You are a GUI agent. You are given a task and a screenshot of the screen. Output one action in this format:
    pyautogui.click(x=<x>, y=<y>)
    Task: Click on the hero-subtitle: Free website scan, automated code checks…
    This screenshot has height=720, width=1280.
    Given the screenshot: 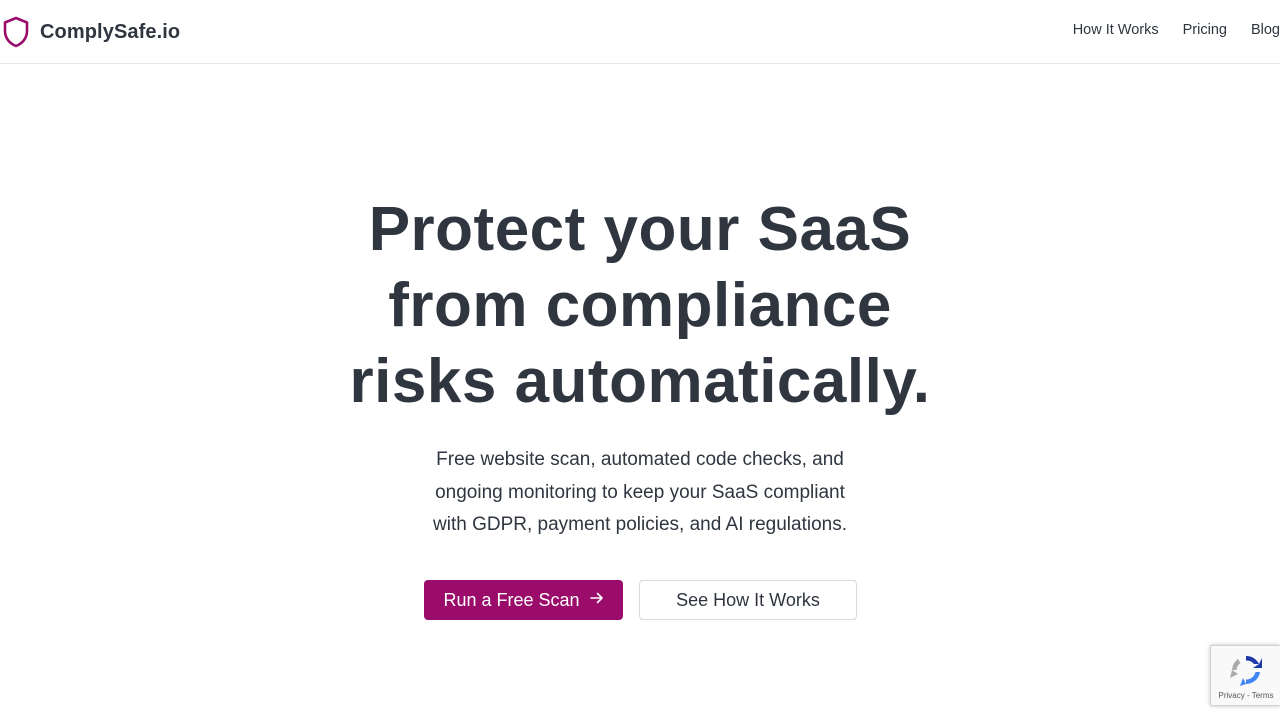 What is the action you would take?
    pyautogui.click(x=640, y=493)
    